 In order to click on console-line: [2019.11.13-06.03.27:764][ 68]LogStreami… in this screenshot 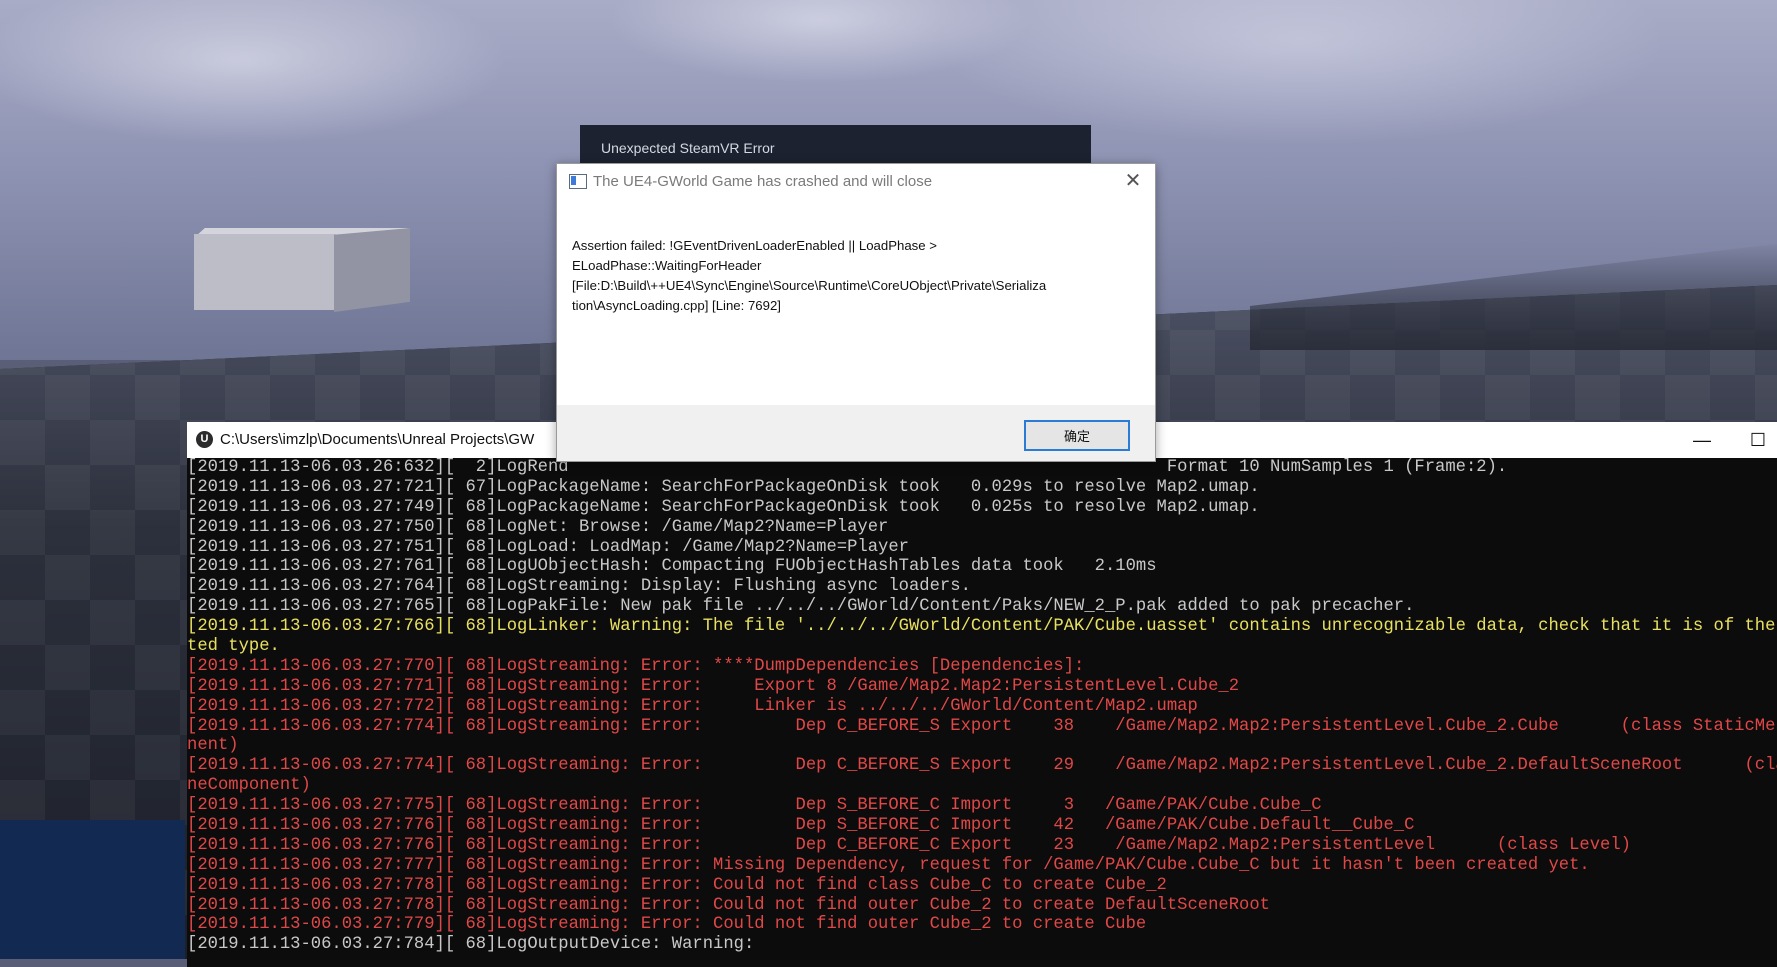, I will do `click(579, 587)`.